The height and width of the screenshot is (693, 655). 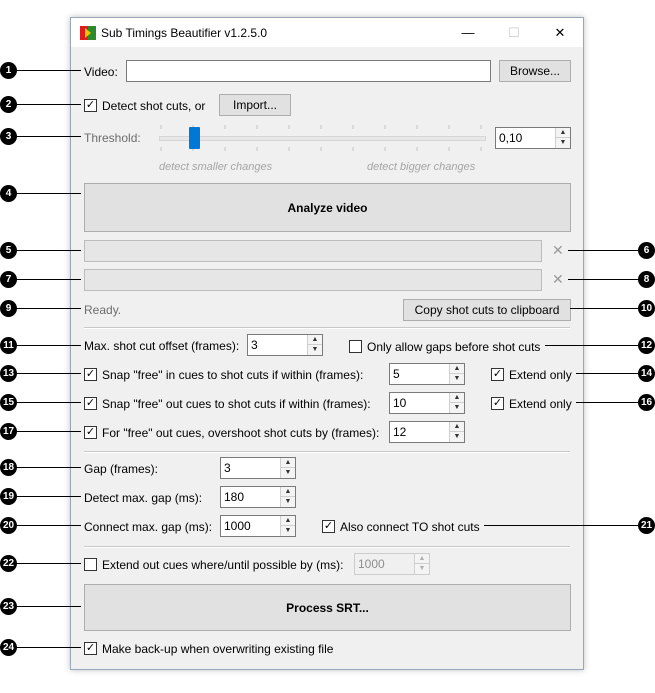 I want to click on overshoot-spinbox: 12 ▲ ▼, so click(x=427, y=432).